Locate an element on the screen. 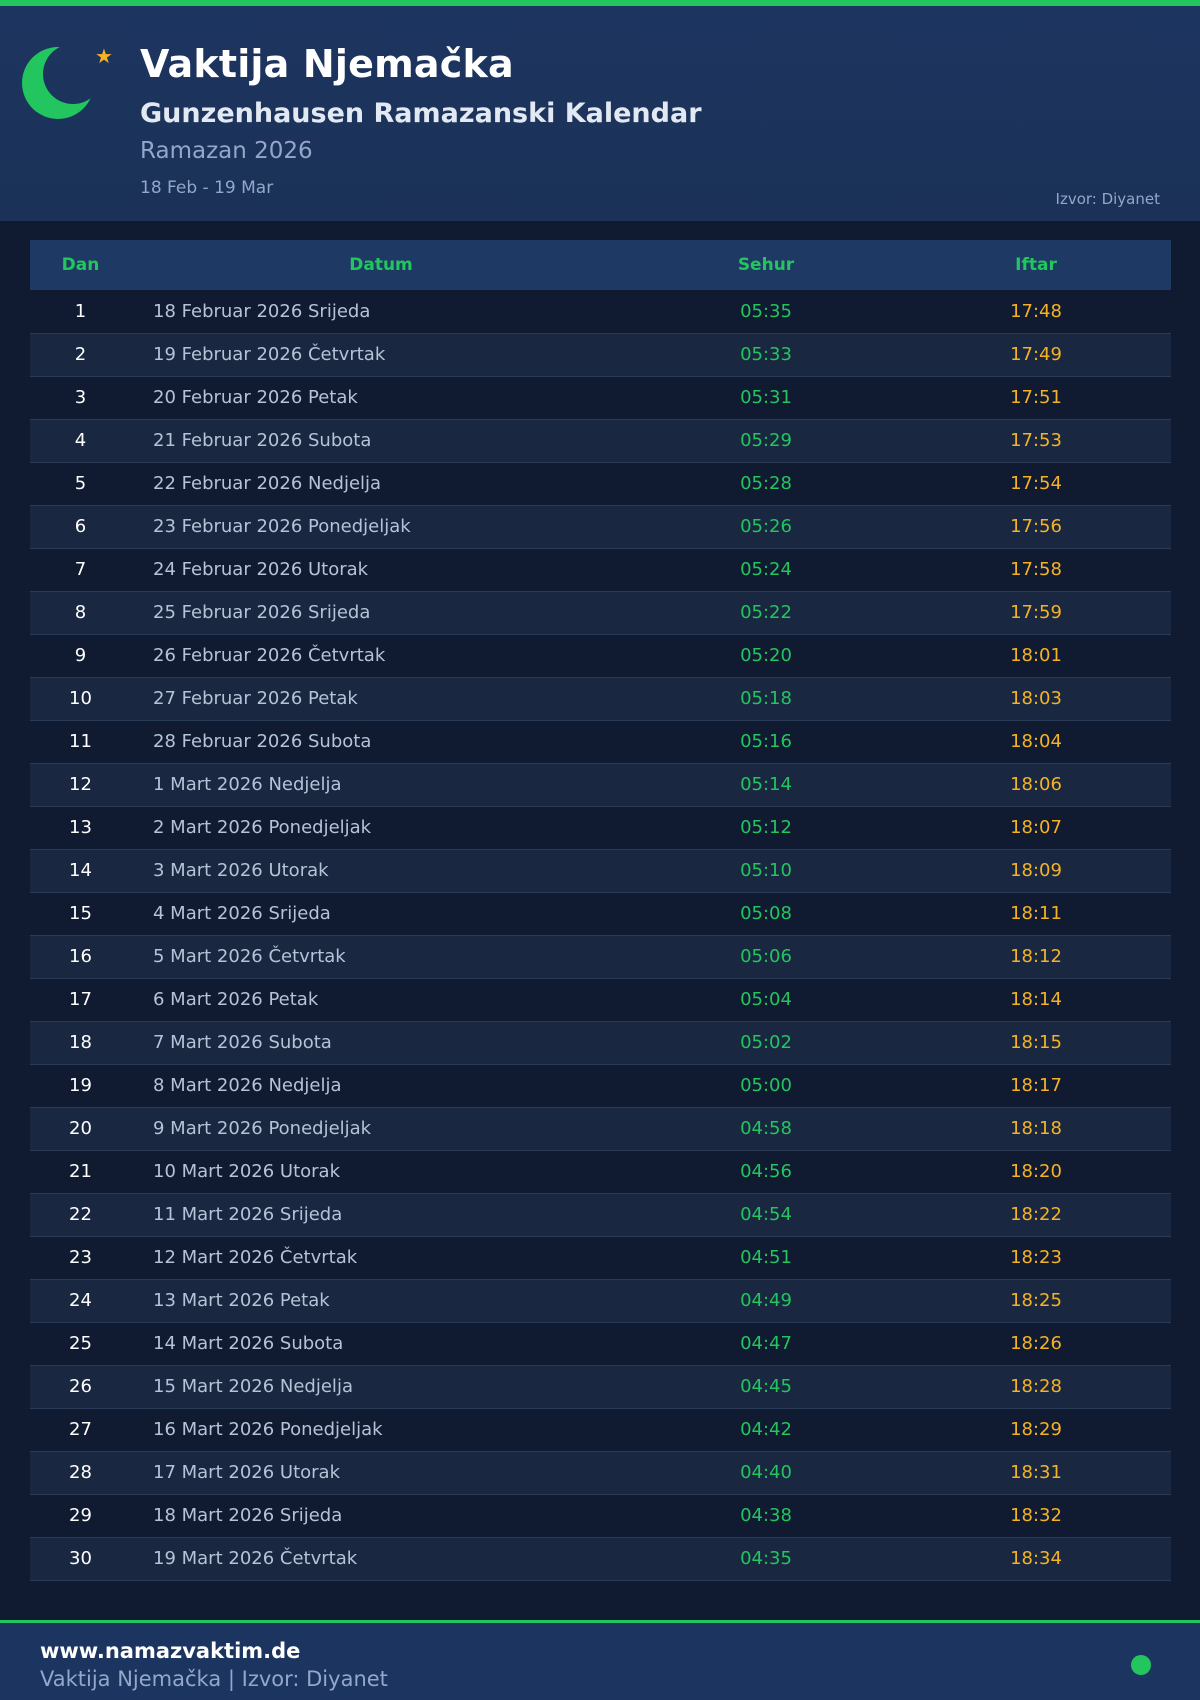  date-cell: 1 Mart 2026 Nedjelja is located at coordinates (247, 784).